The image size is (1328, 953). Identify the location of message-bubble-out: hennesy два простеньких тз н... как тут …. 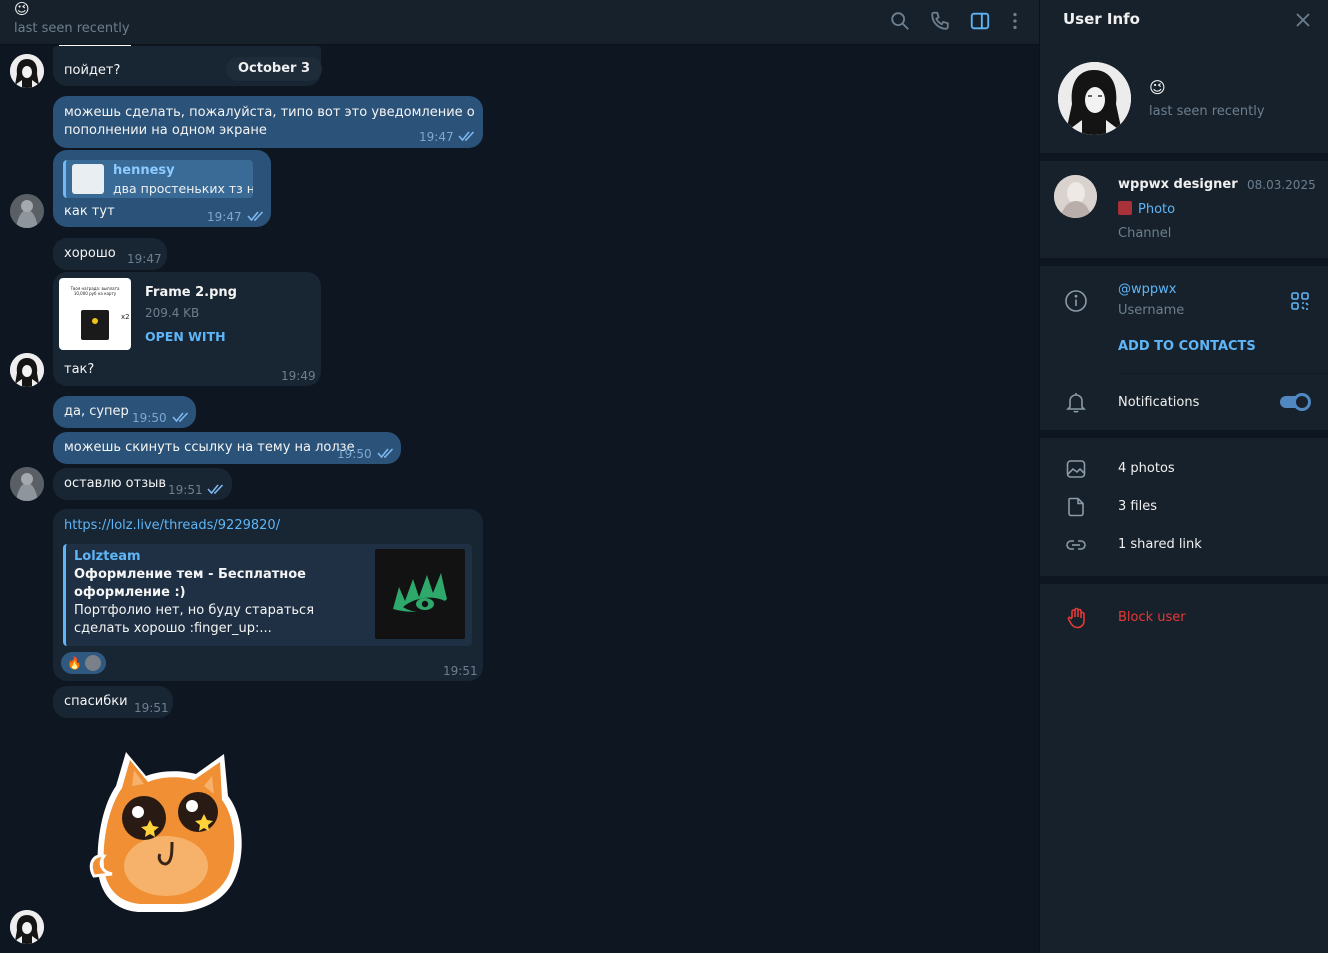
(162, 188).